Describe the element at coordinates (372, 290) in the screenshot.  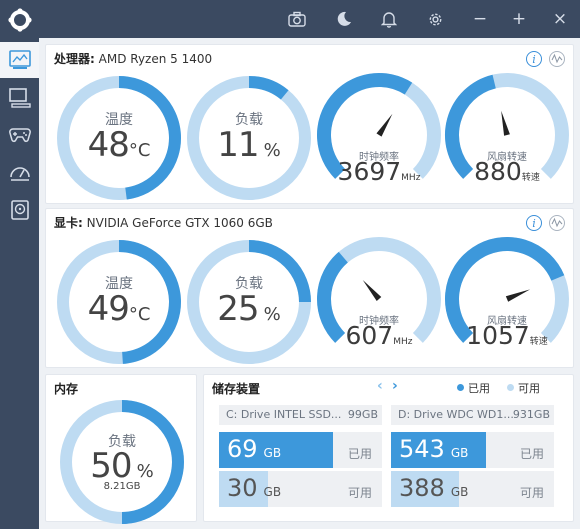
I see `gpu-clock-needle` at that location.